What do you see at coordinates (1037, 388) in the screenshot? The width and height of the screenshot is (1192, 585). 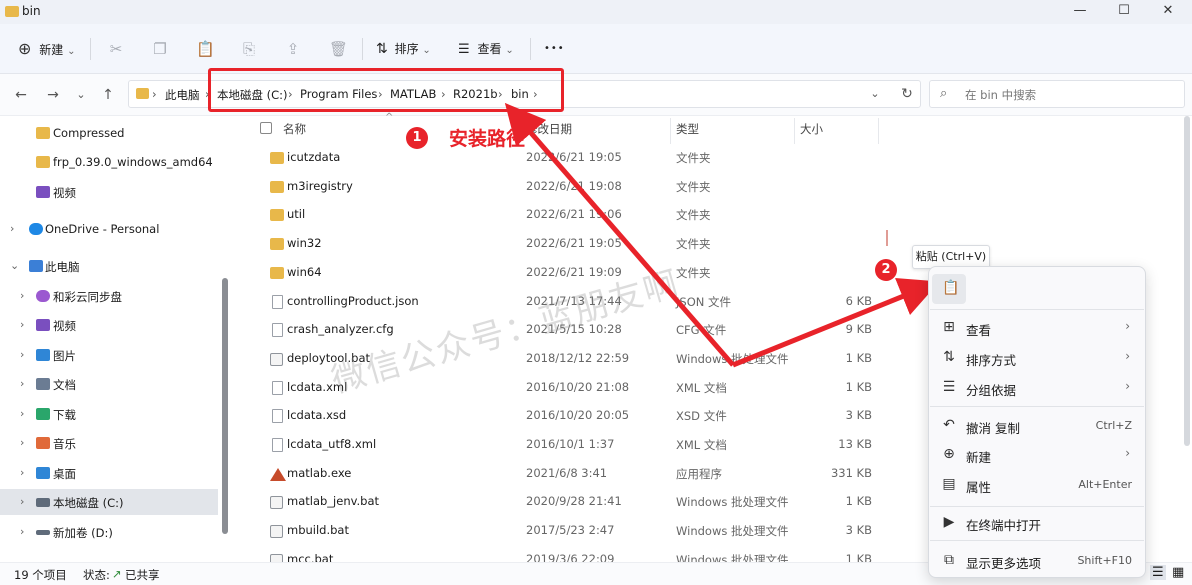 I see `context-menu-item: ☰ 分组依据 ›` at bounding box center [1037, 388].